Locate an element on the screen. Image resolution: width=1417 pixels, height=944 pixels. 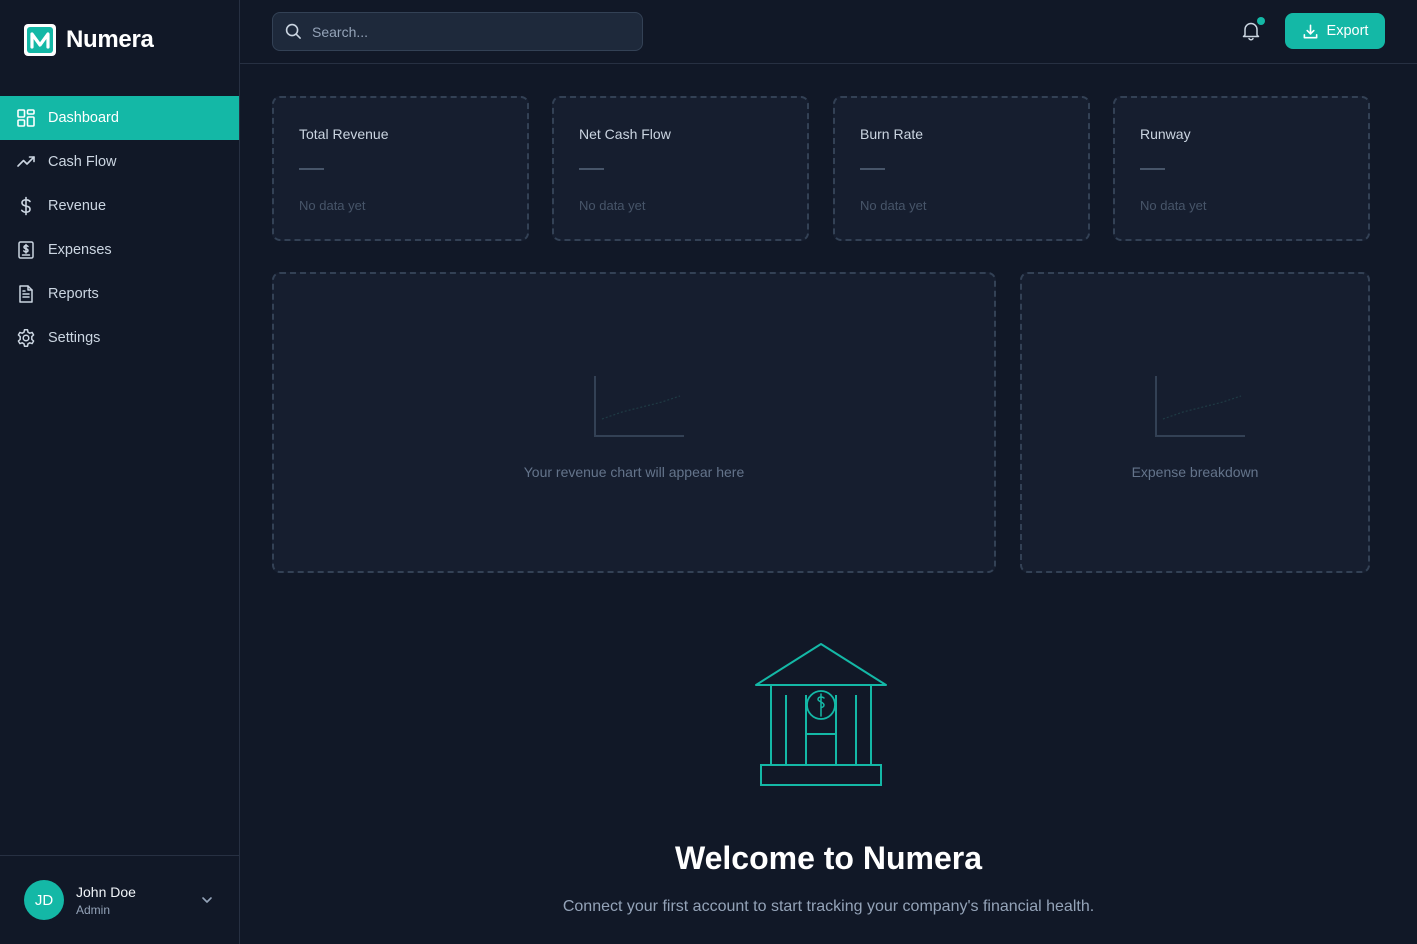
sidebar-item-revenue: Revenue is located at coordinates (119, 206).